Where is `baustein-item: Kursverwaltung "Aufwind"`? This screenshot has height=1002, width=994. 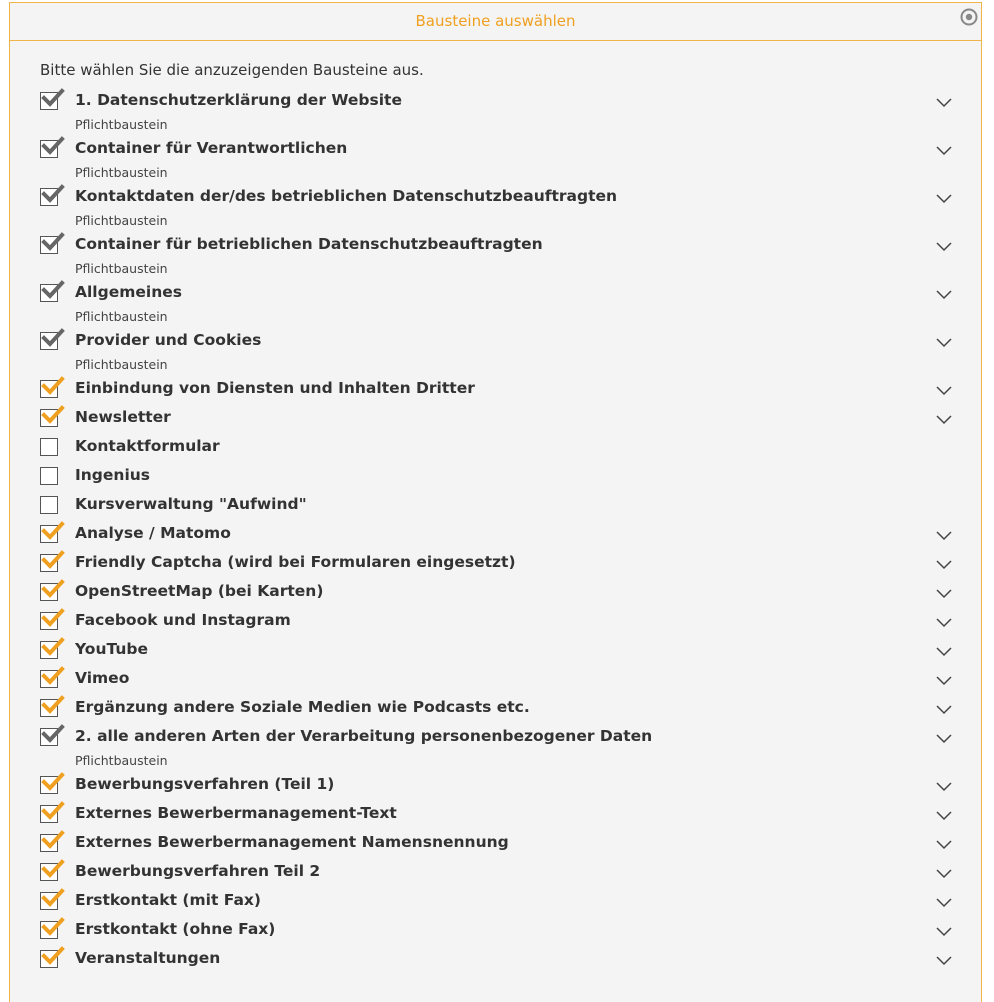 baustein-item: Kursverwaltung "Aufwind" is located at coordinates (495, 506).